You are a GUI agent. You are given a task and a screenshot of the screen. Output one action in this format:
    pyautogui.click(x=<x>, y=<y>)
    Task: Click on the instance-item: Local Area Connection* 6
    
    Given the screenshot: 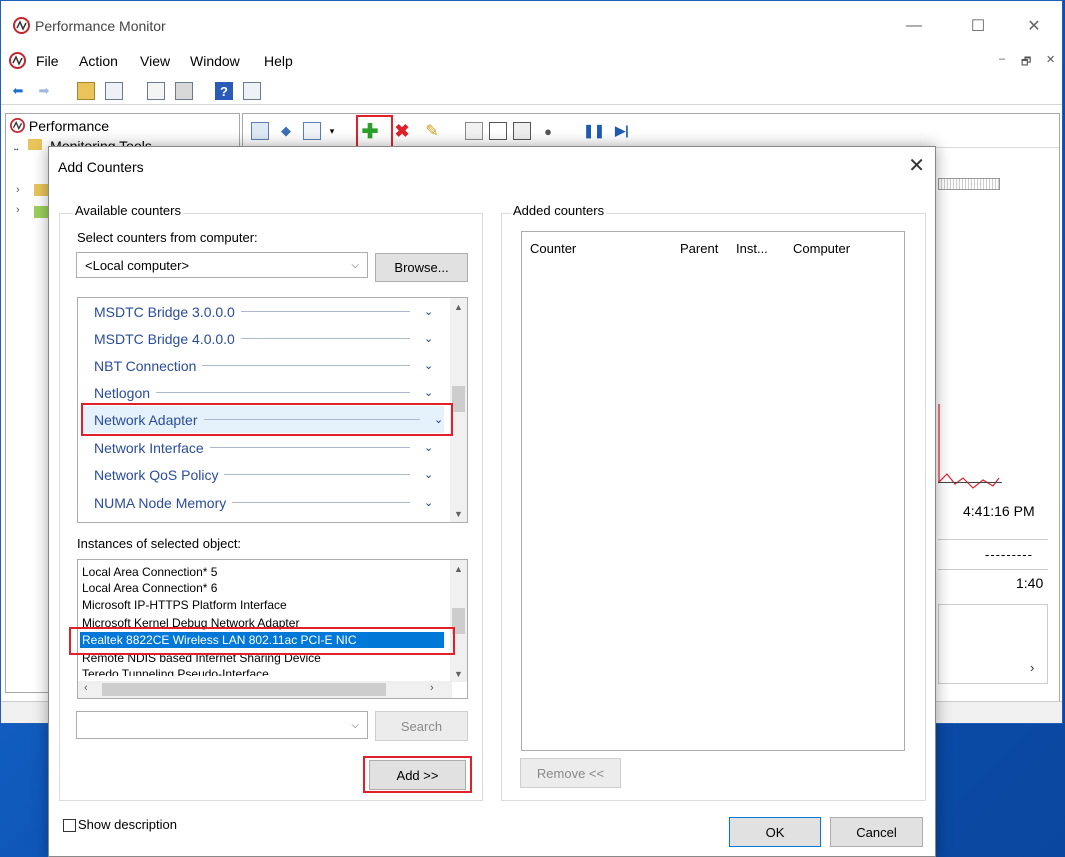 What is the action you would take?
    pyautogui.click(x=149, y=588)
    